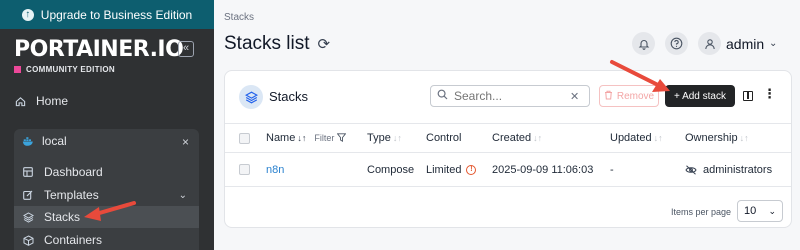 The image size is (800, 250). I want to click on items-per-page-select: 10 ⌄, so click(760, 211).